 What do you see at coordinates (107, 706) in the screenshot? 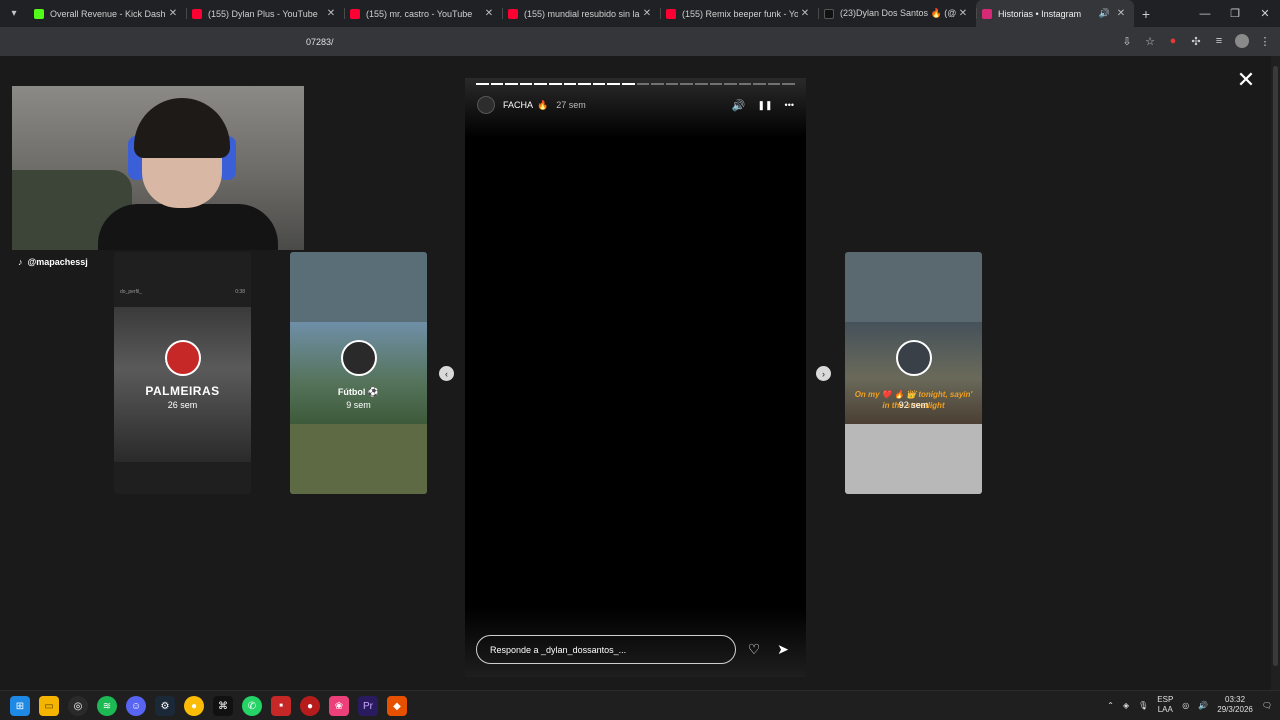
I see `spotify-icon: ≋` at bounding box center [107, 706].